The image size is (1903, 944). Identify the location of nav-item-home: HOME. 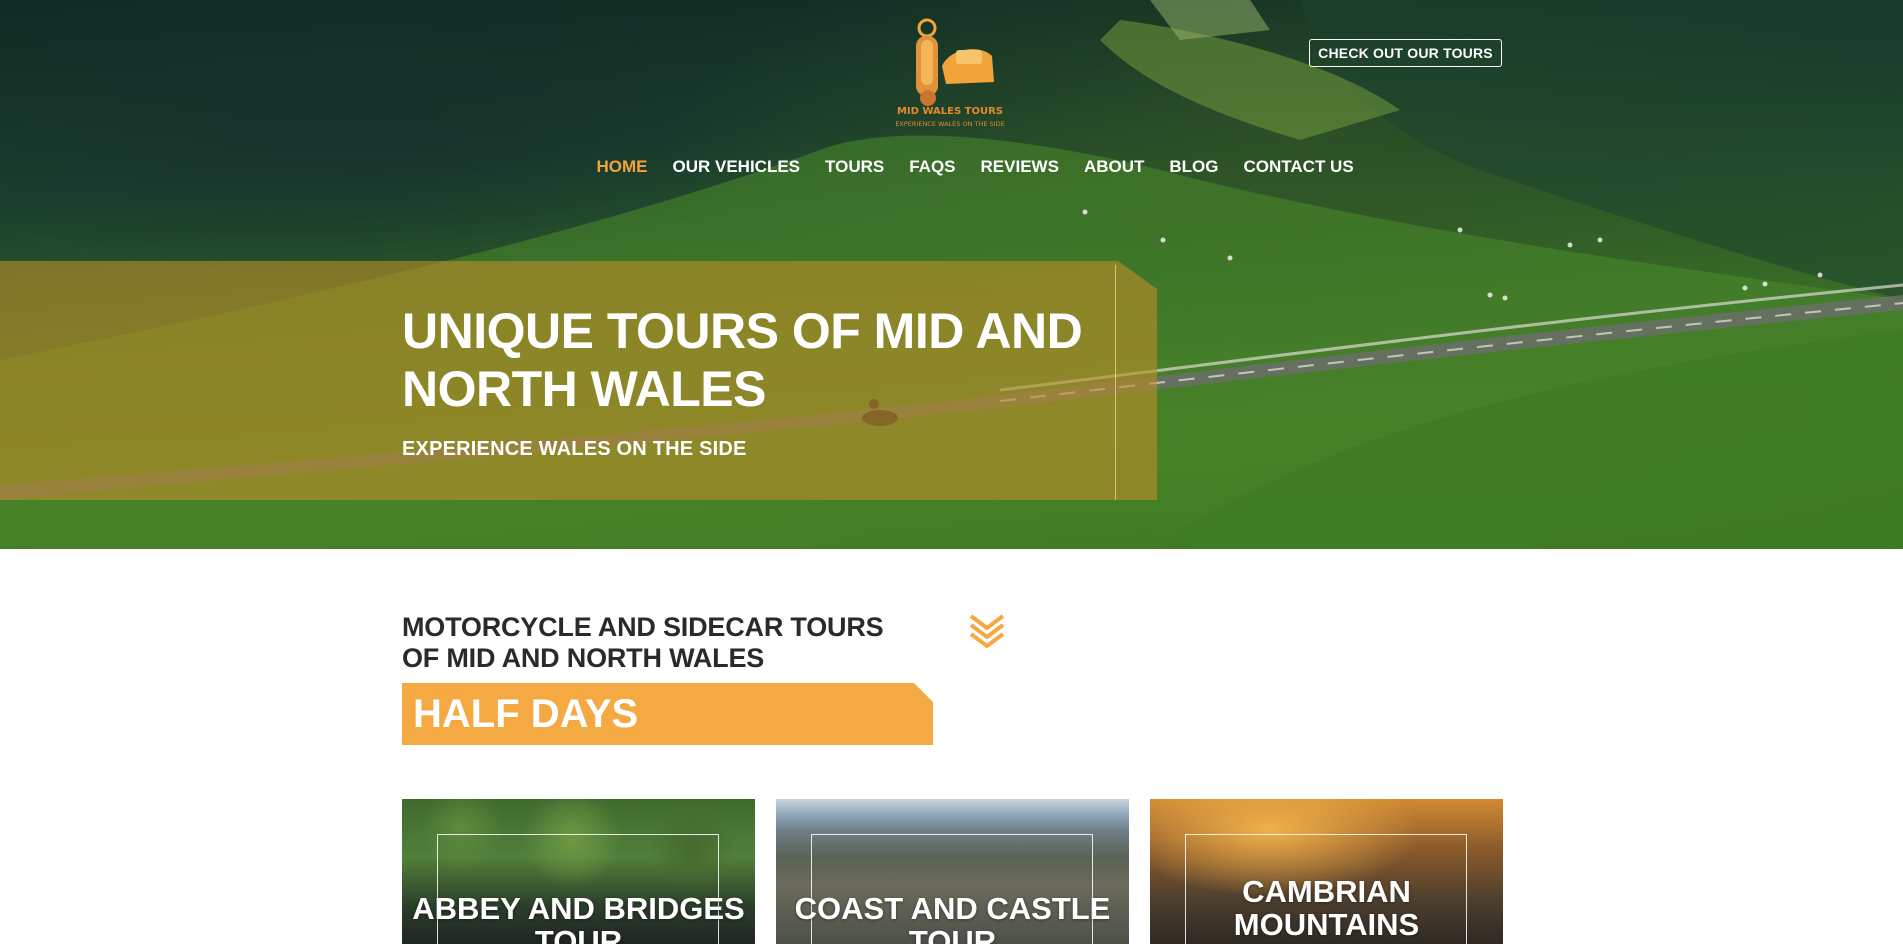
(622, 167).